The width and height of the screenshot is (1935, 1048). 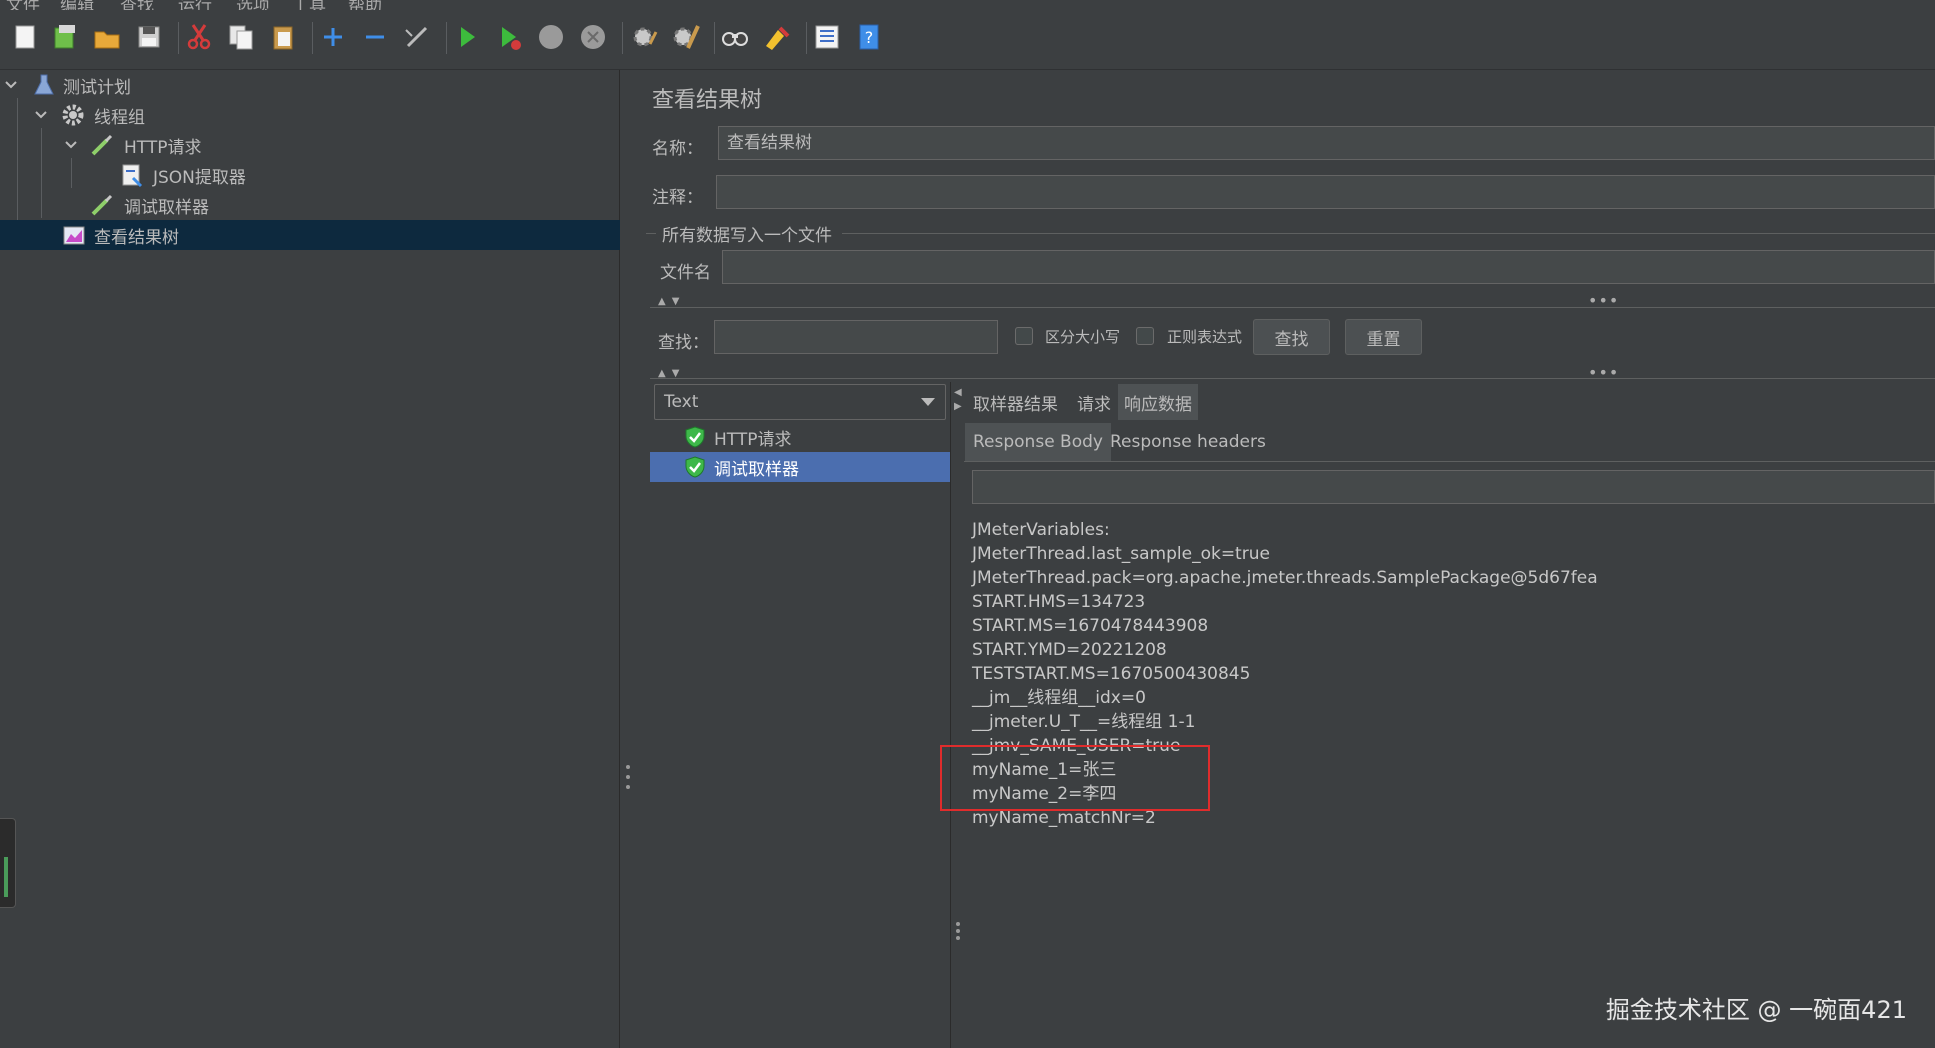 What do you see at coordinates (753, 439) in the screenshot?
I see `result-item-label: HTTP请求` at bounding box center [753, 439].